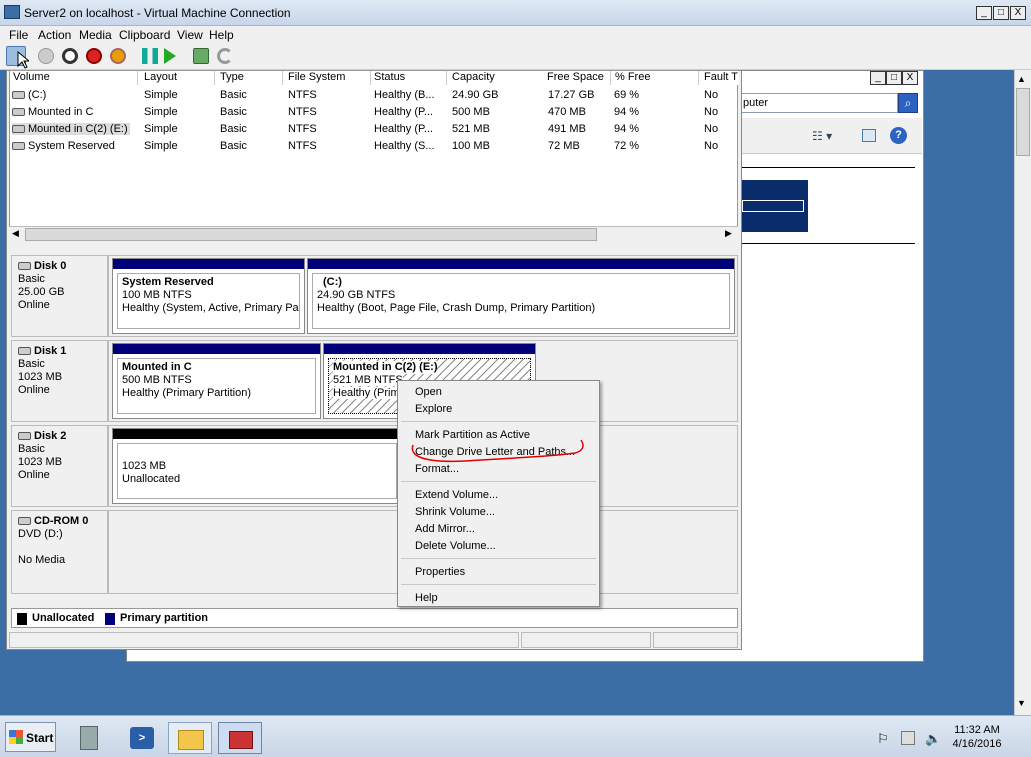 Image resolution: width=1031 pixels, height=757 pixels. I want to click on pause-icon, so click(150, 56).